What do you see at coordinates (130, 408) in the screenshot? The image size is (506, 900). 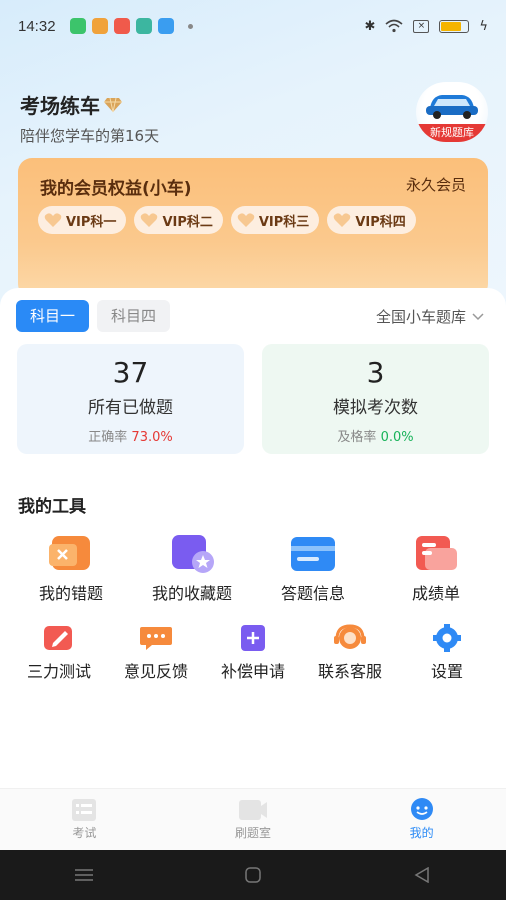 I see `stat-label: 所有已做题` at bounding box center [130, 408].